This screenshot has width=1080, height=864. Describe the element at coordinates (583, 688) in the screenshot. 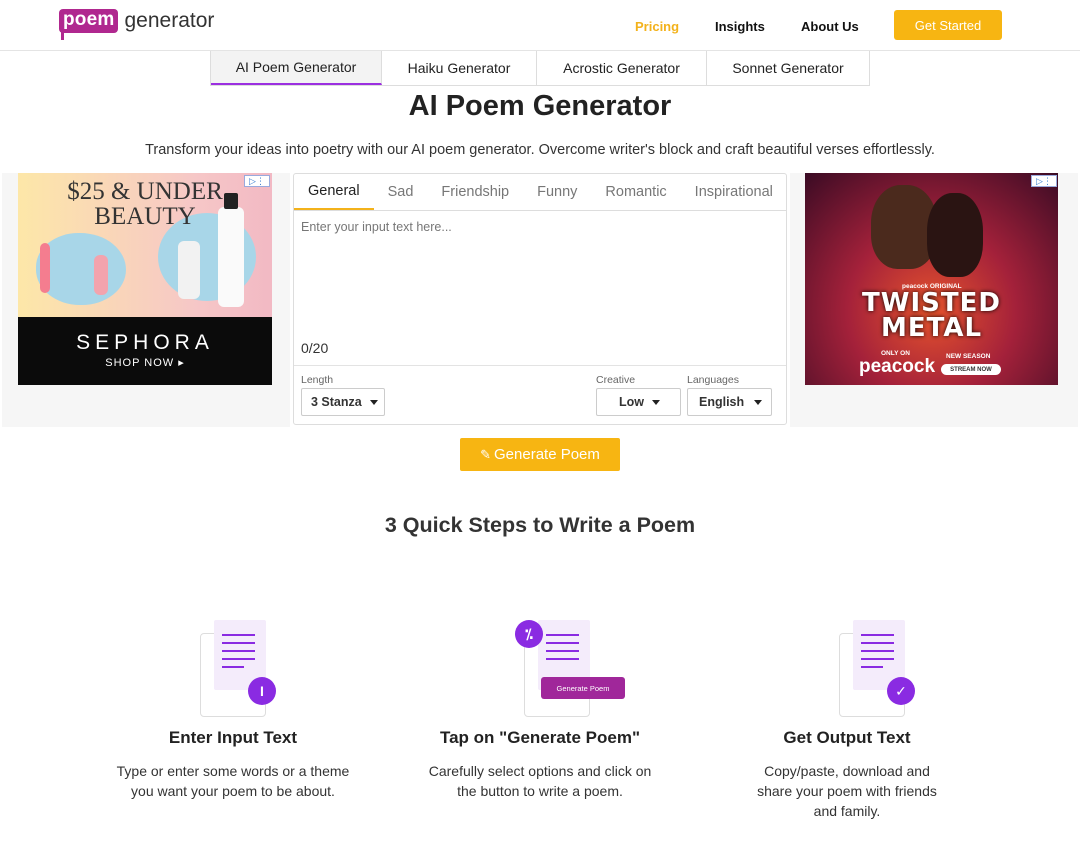

I see `generate-pill: Generate Poem` at that location.